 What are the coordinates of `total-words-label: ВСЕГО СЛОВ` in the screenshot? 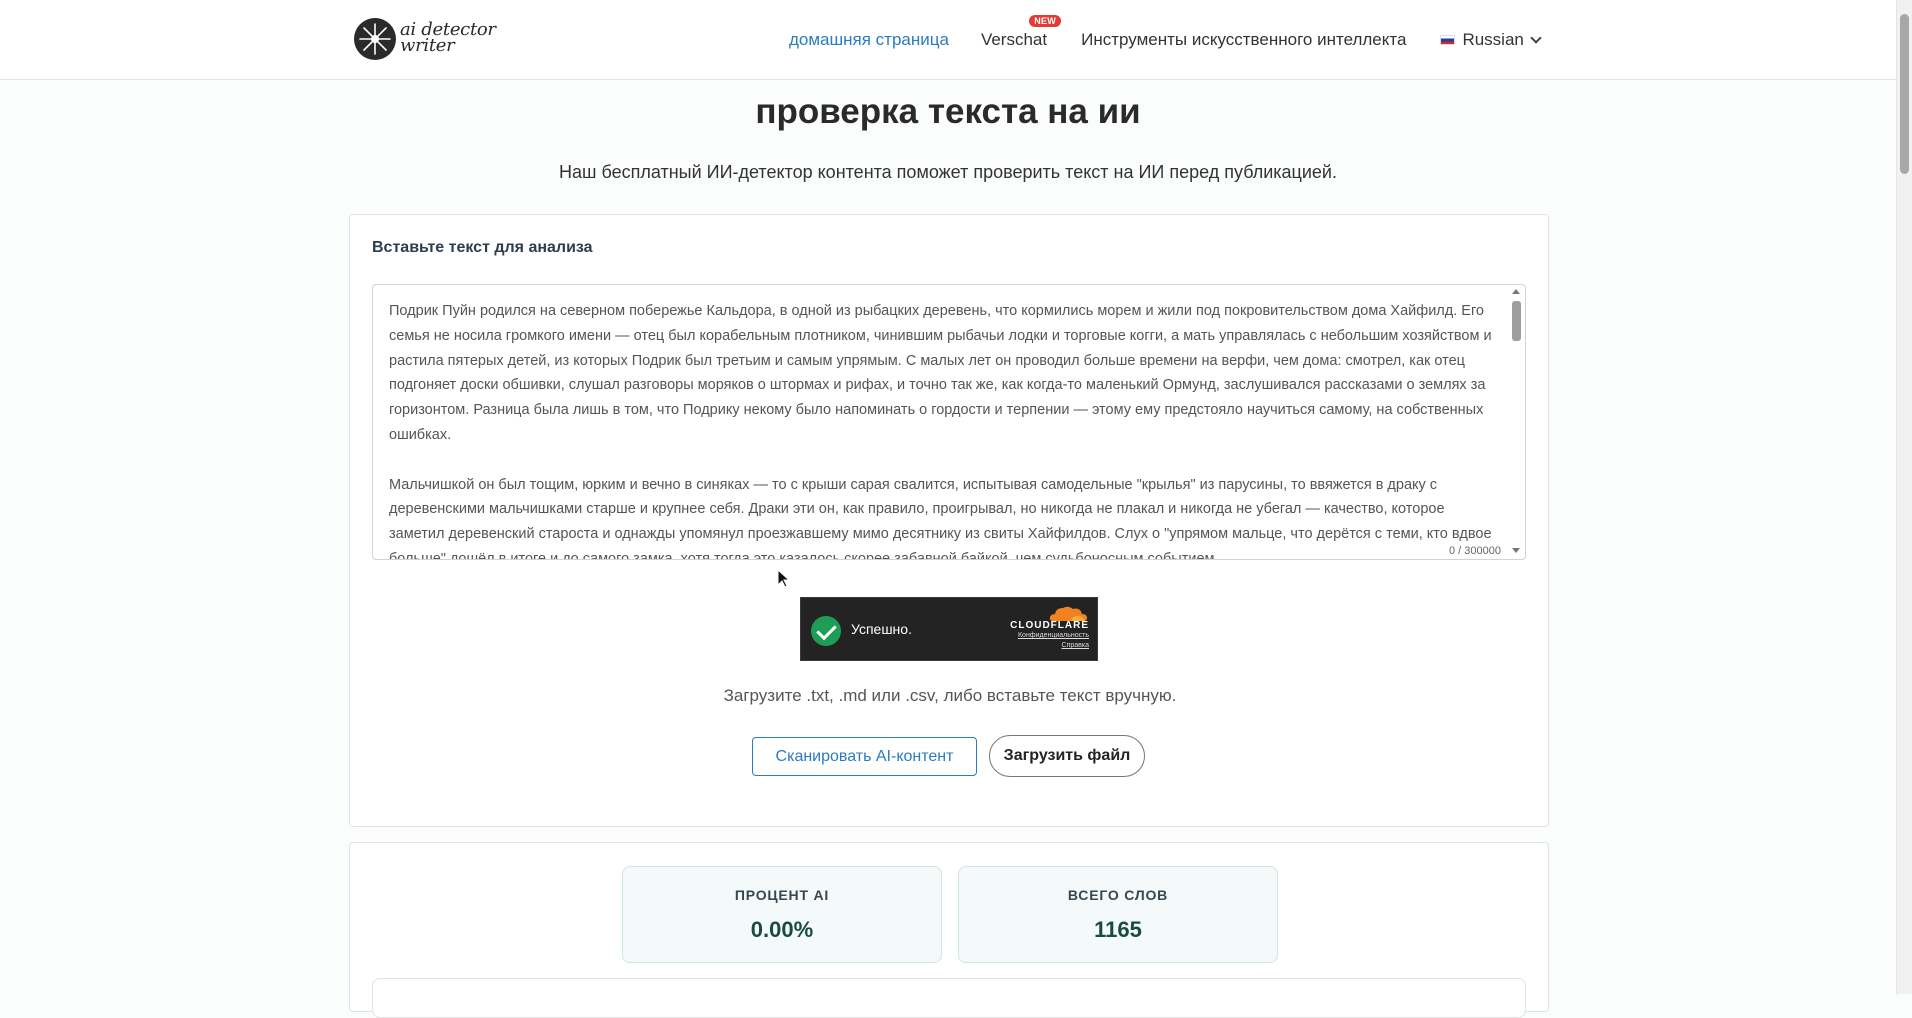 It's located at (1118, 895).